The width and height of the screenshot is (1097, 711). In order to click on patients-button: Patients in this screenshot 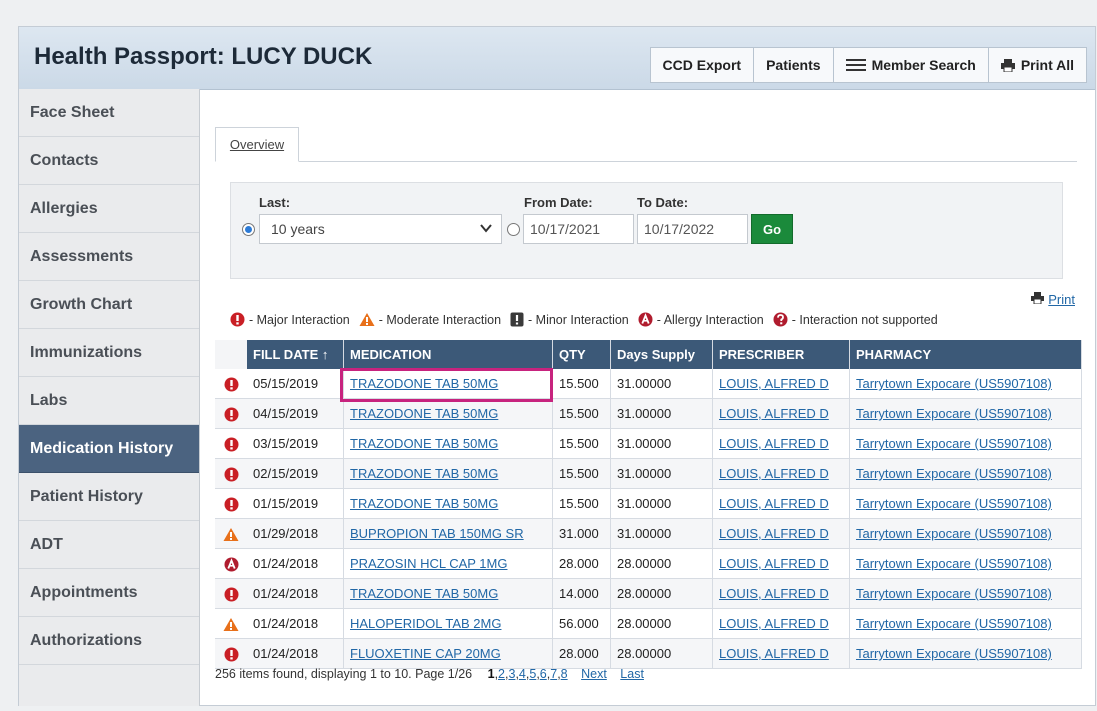, I will do `click(793, 65)`.